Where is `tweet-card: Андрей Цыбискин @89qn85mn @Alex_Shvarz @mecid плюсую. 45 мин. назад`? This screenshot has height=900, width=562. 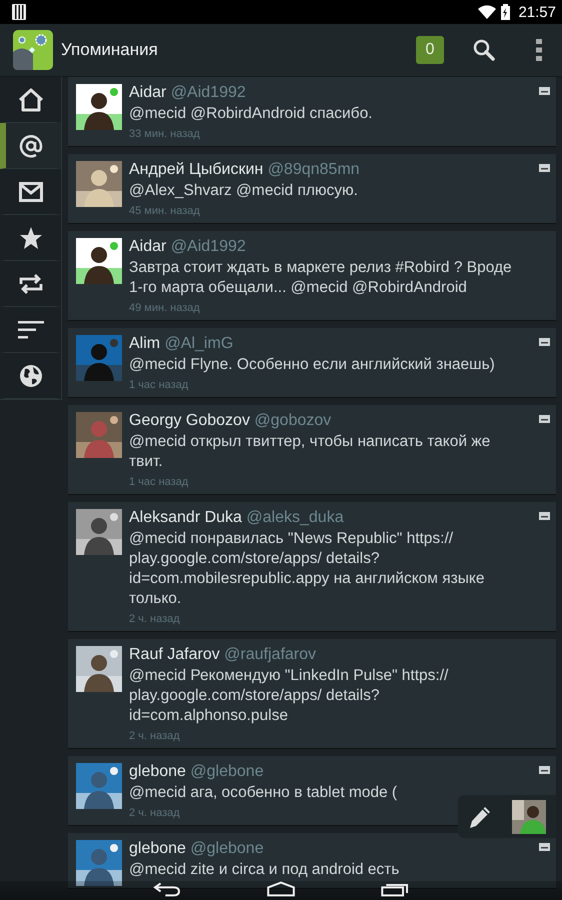
tweet-card: Андрей Цыбискин @89qn85mn @Alex_Shvarz @mecid плюсую. 45 мин. назад is located at coordinates (312, 188).